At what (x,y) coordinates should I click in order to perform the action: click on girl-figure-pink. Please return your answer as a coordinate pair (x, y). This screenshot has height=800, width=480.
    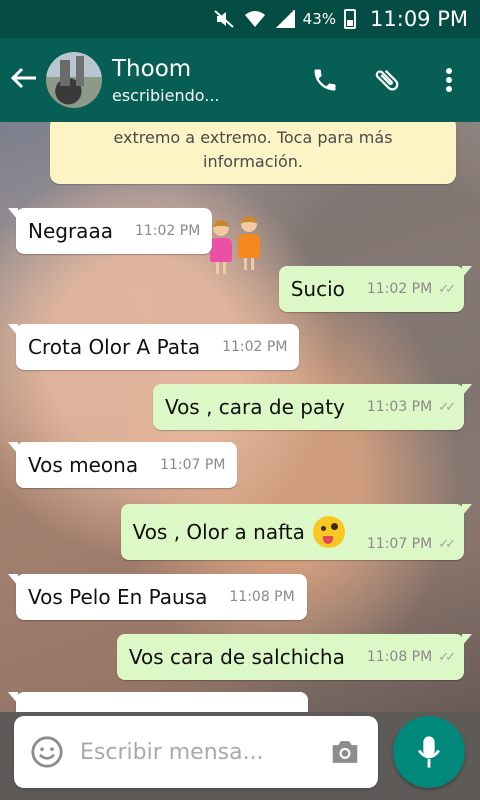
    Looking at the image, I should click on (221, 250).